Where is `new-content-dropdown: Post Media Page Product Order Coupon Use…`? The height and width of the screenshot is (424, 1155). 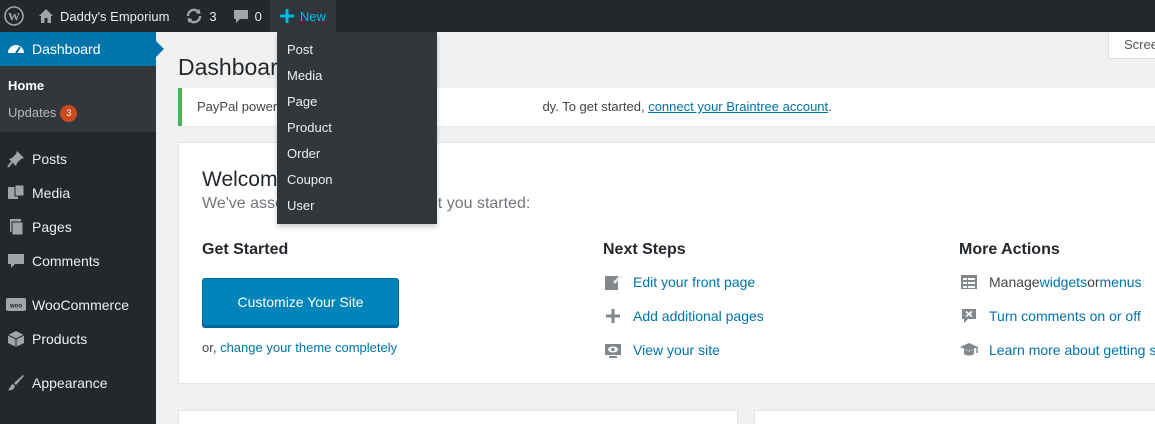
new-content-dropdown: Post Media Page Product Order Coupon Use… is located at coordinates (357, 128).